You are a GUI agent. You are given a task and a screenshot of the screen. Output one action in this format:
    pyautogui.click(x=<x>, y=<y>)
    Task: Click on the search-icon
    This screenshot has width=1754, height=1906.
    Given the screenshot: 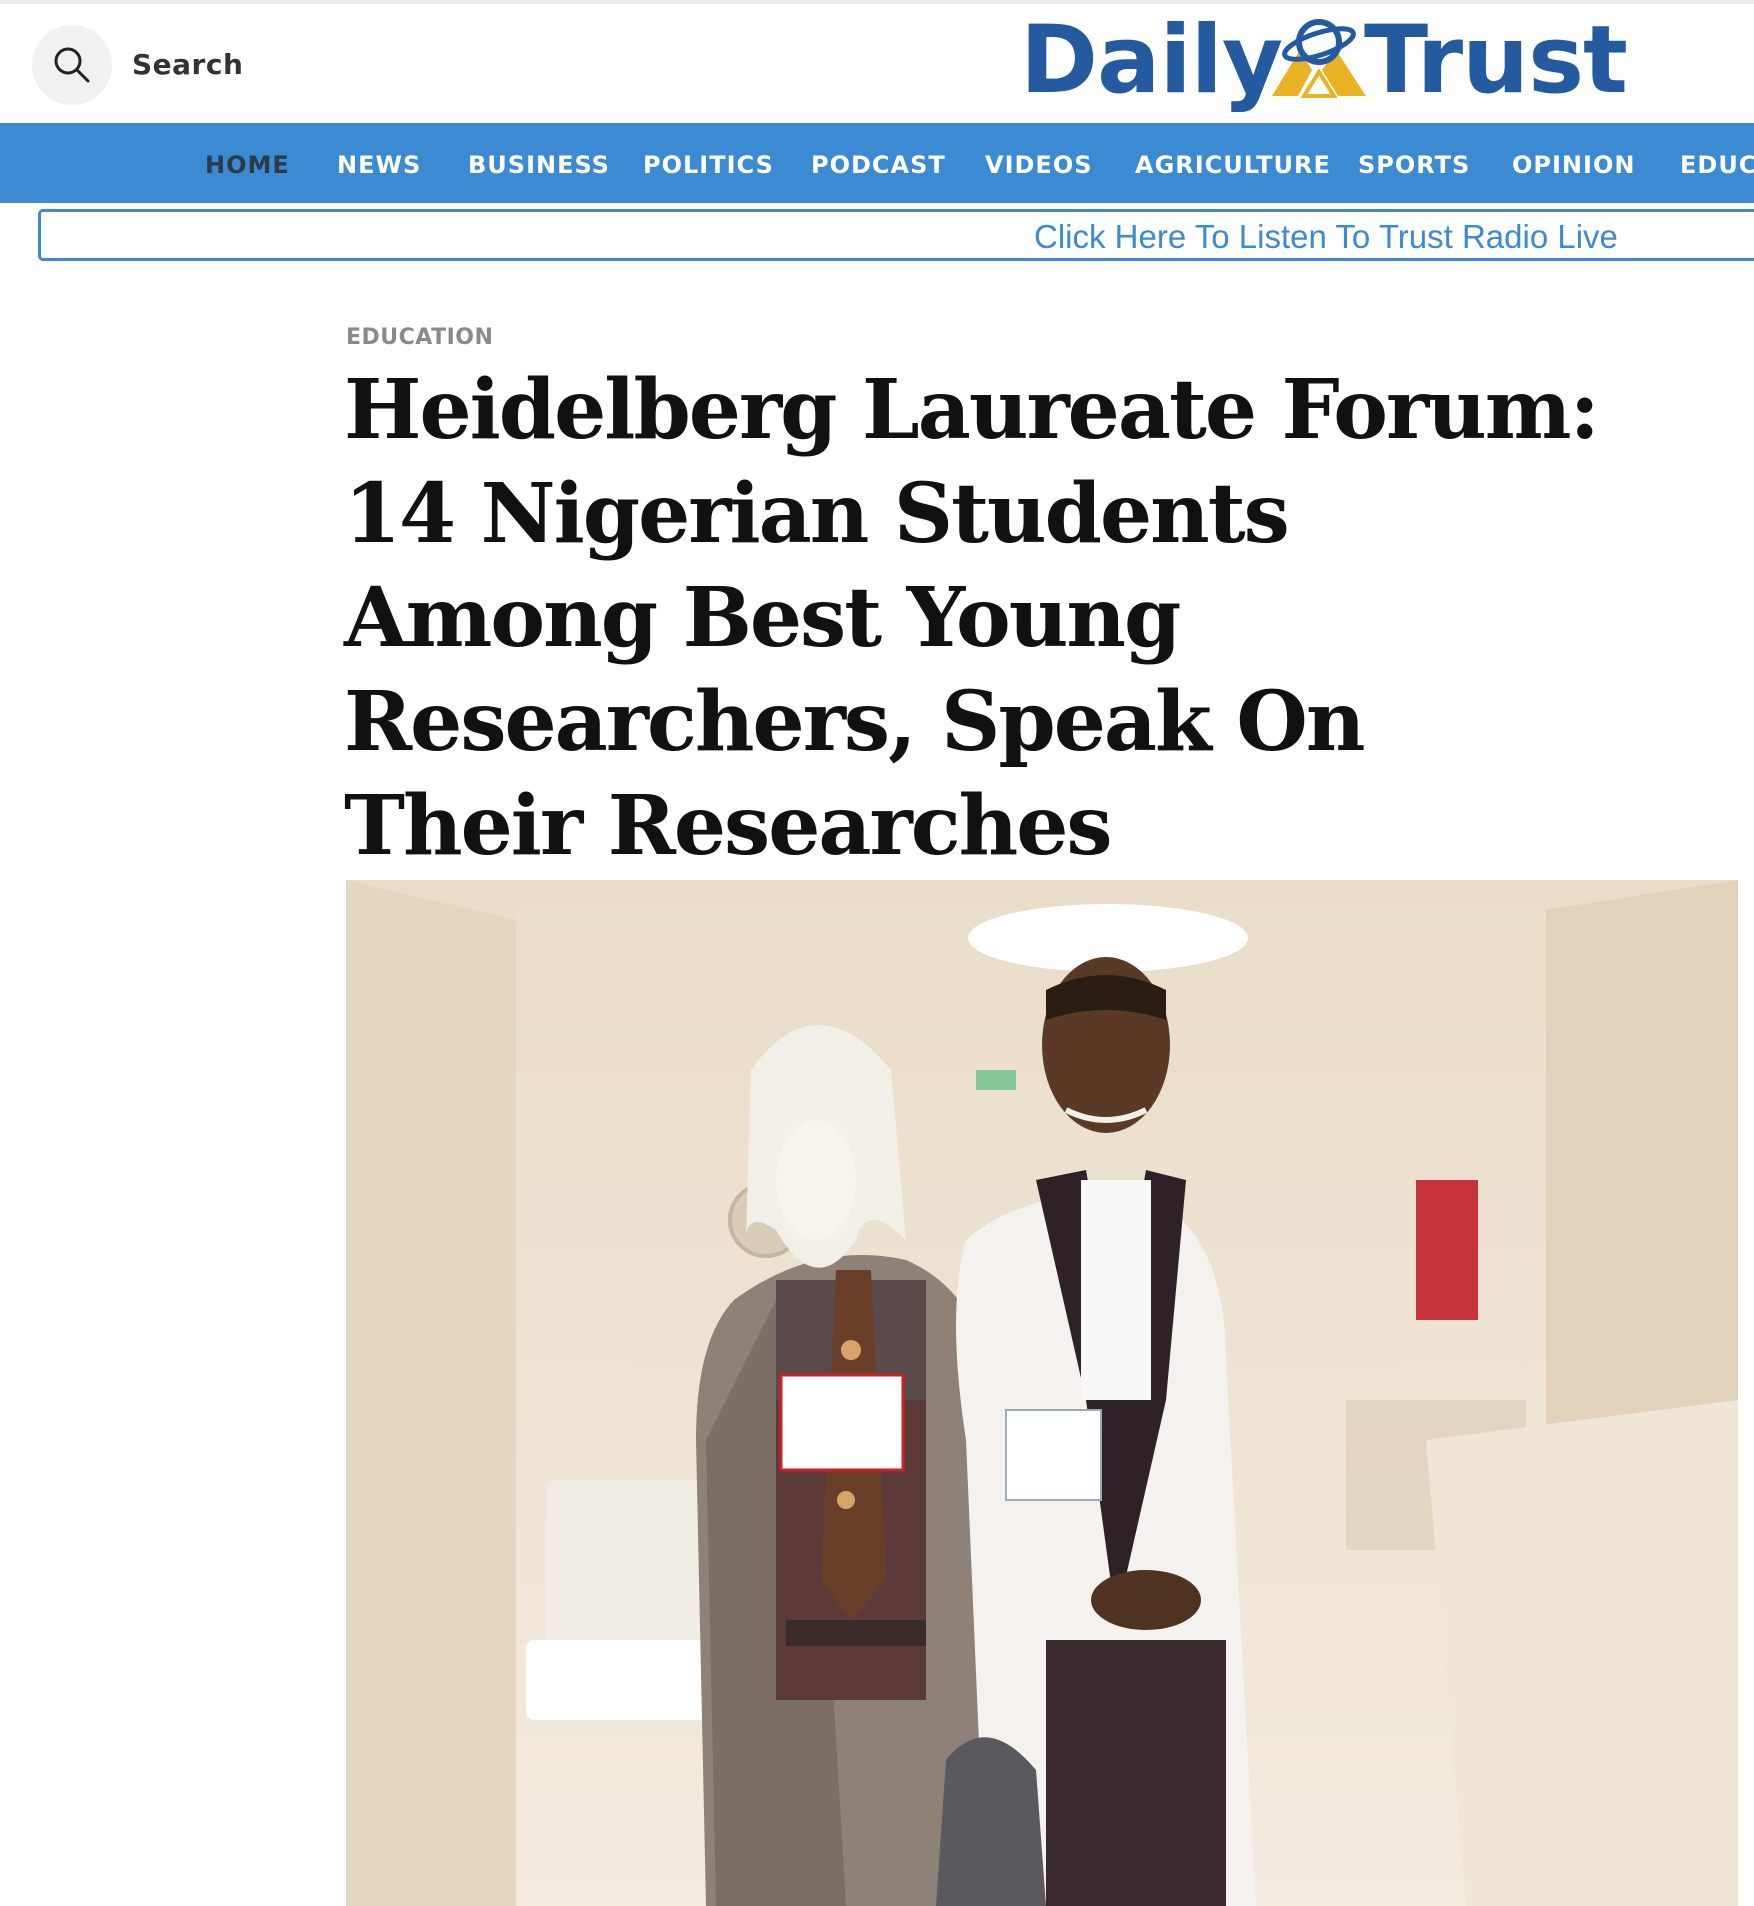 What is the action you would take?
    pyautogui.click(x=72, y=65)
    